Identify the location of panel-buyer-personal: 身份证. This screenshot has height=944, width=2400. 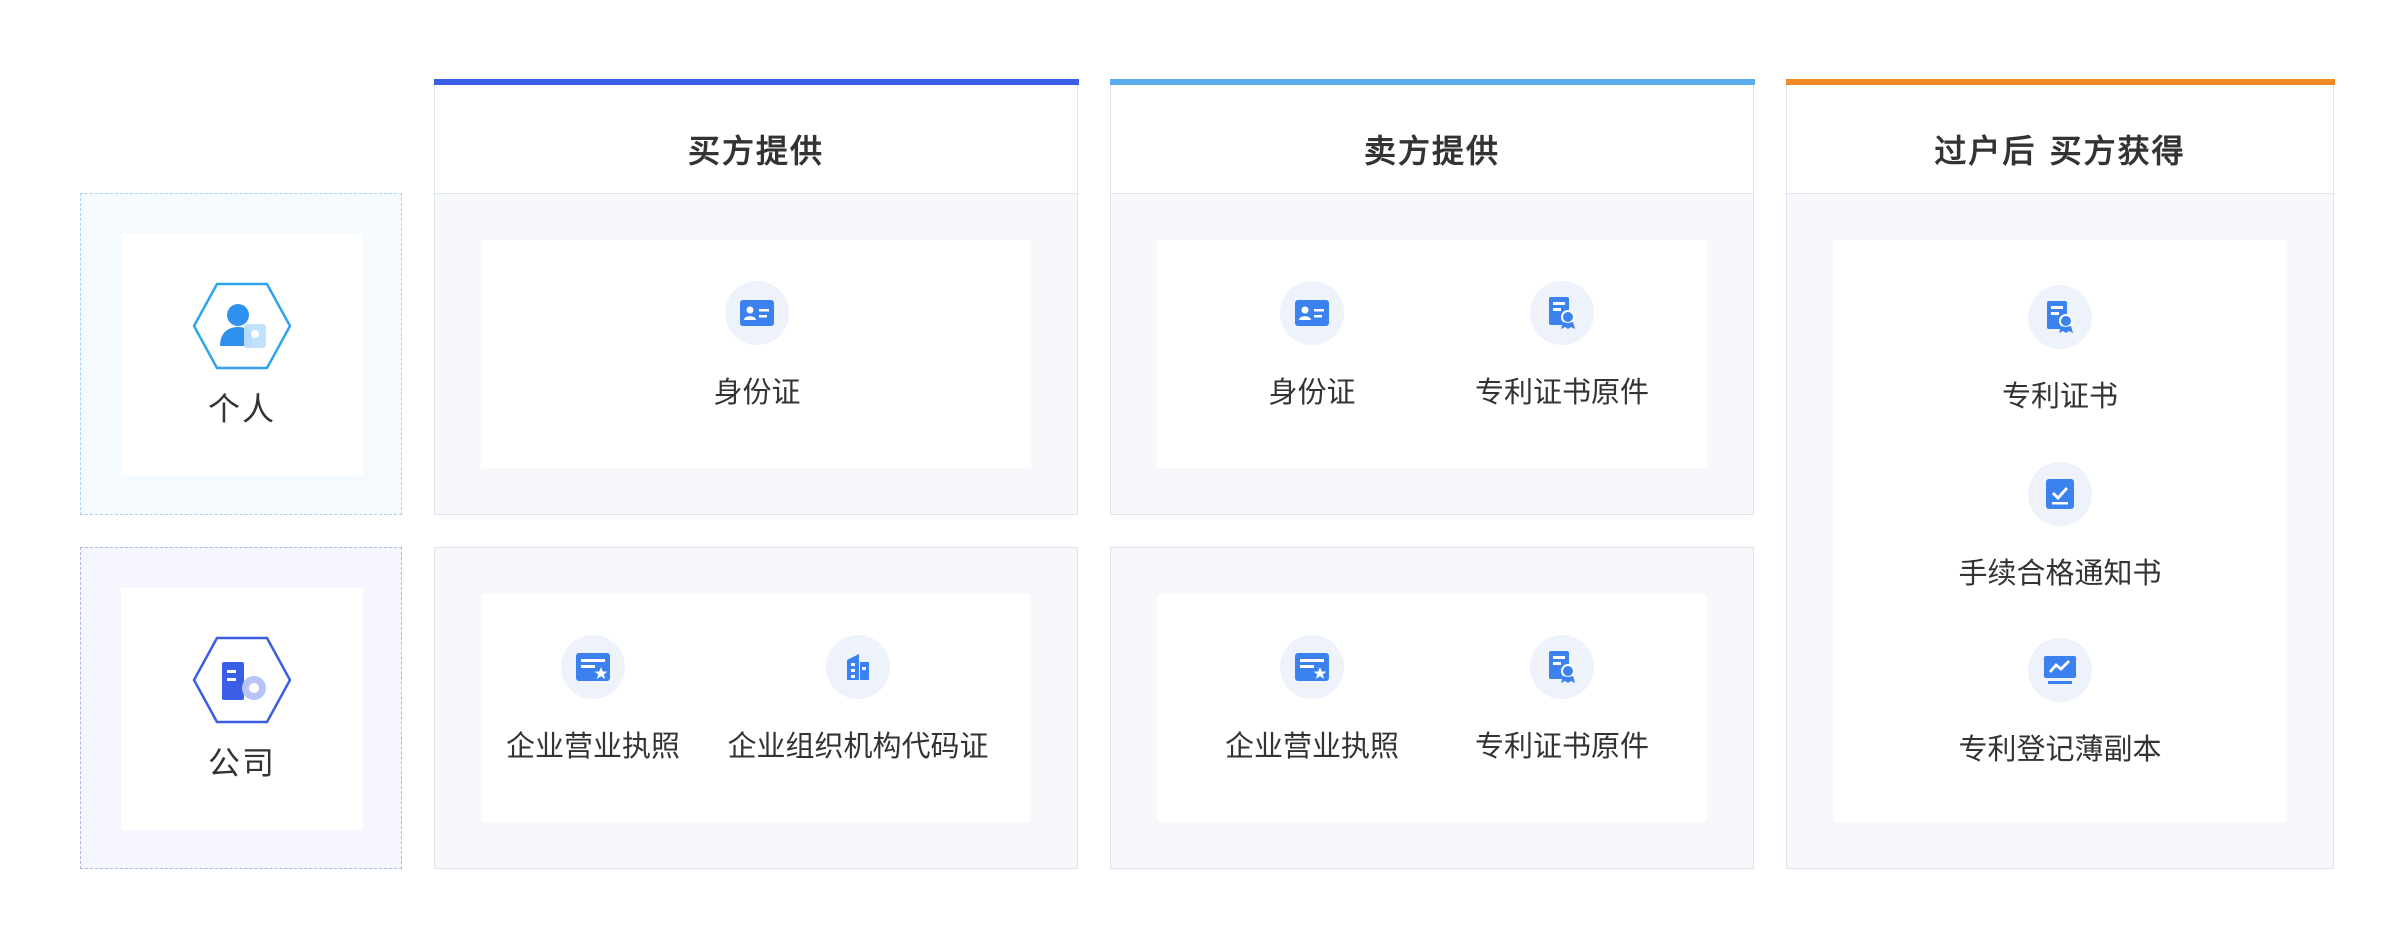
(756, 354).